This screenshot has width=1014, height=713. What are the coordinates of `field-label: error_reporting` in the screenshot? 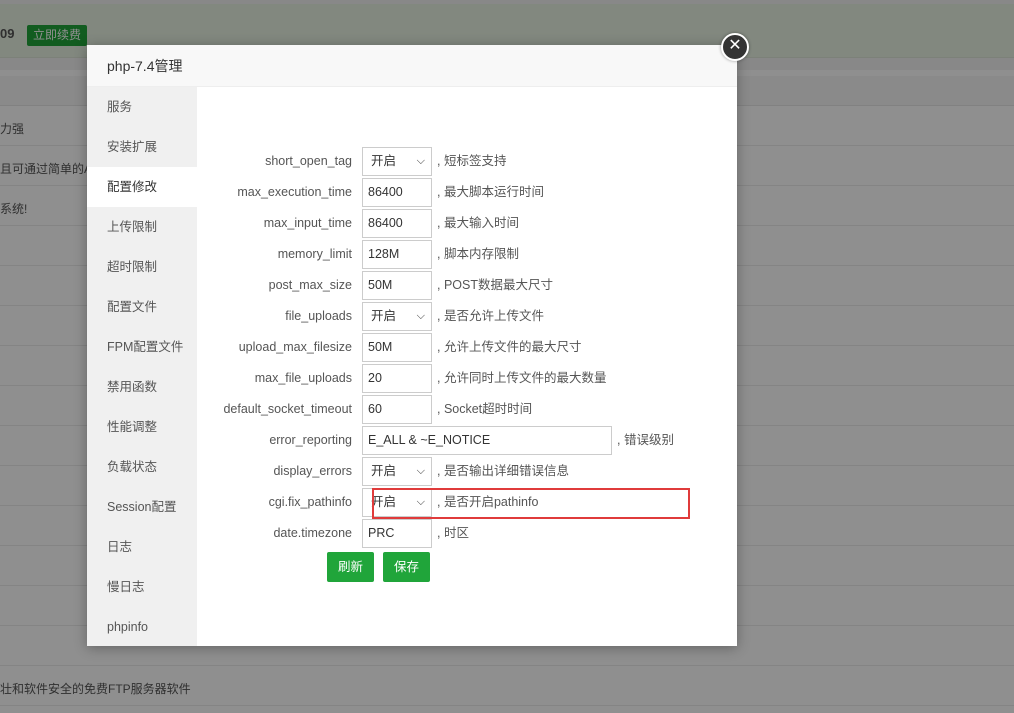 It's located at (310, 440).